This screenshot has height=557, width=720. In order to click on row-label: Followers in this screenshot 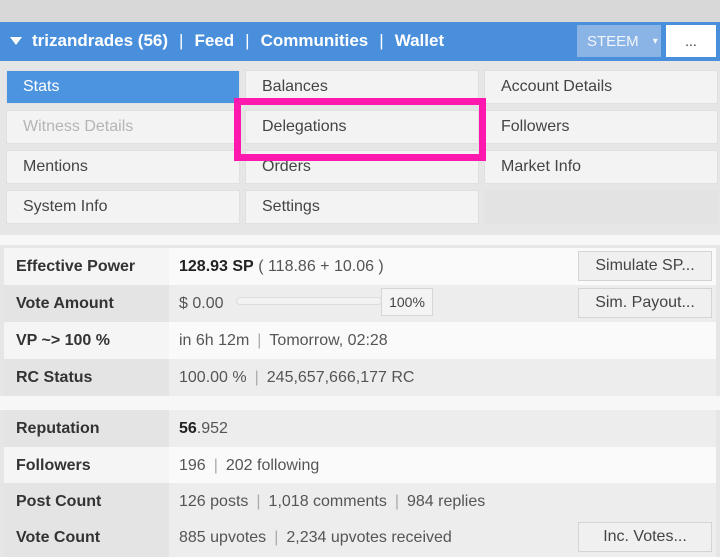, I will do `click(86, 465)`.